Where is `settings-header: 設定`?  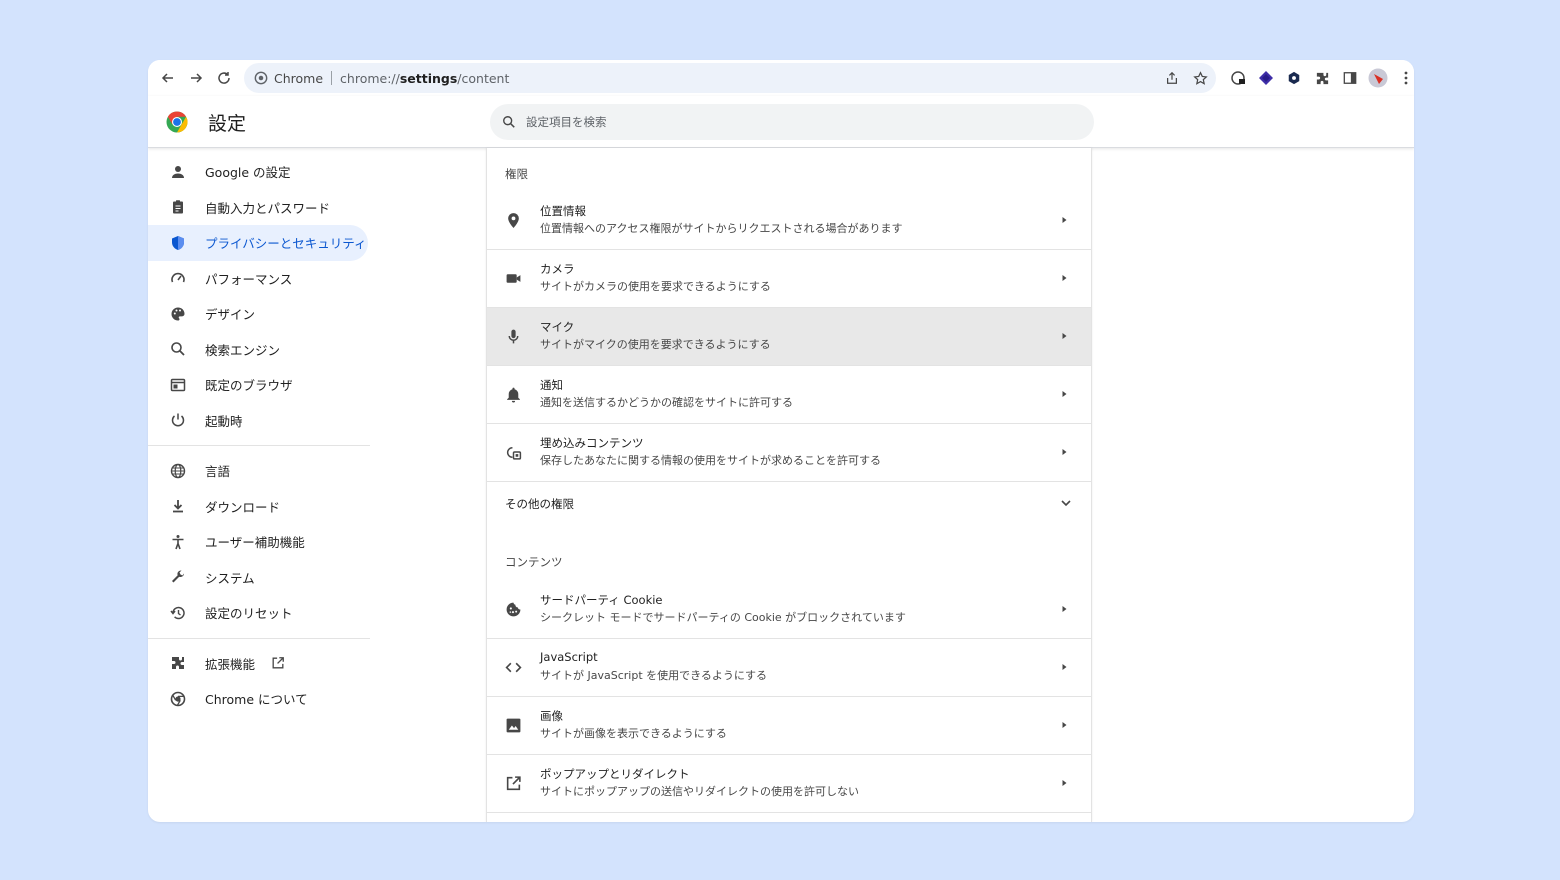
settings-header: 設定 is located at coordinates (781, 122).